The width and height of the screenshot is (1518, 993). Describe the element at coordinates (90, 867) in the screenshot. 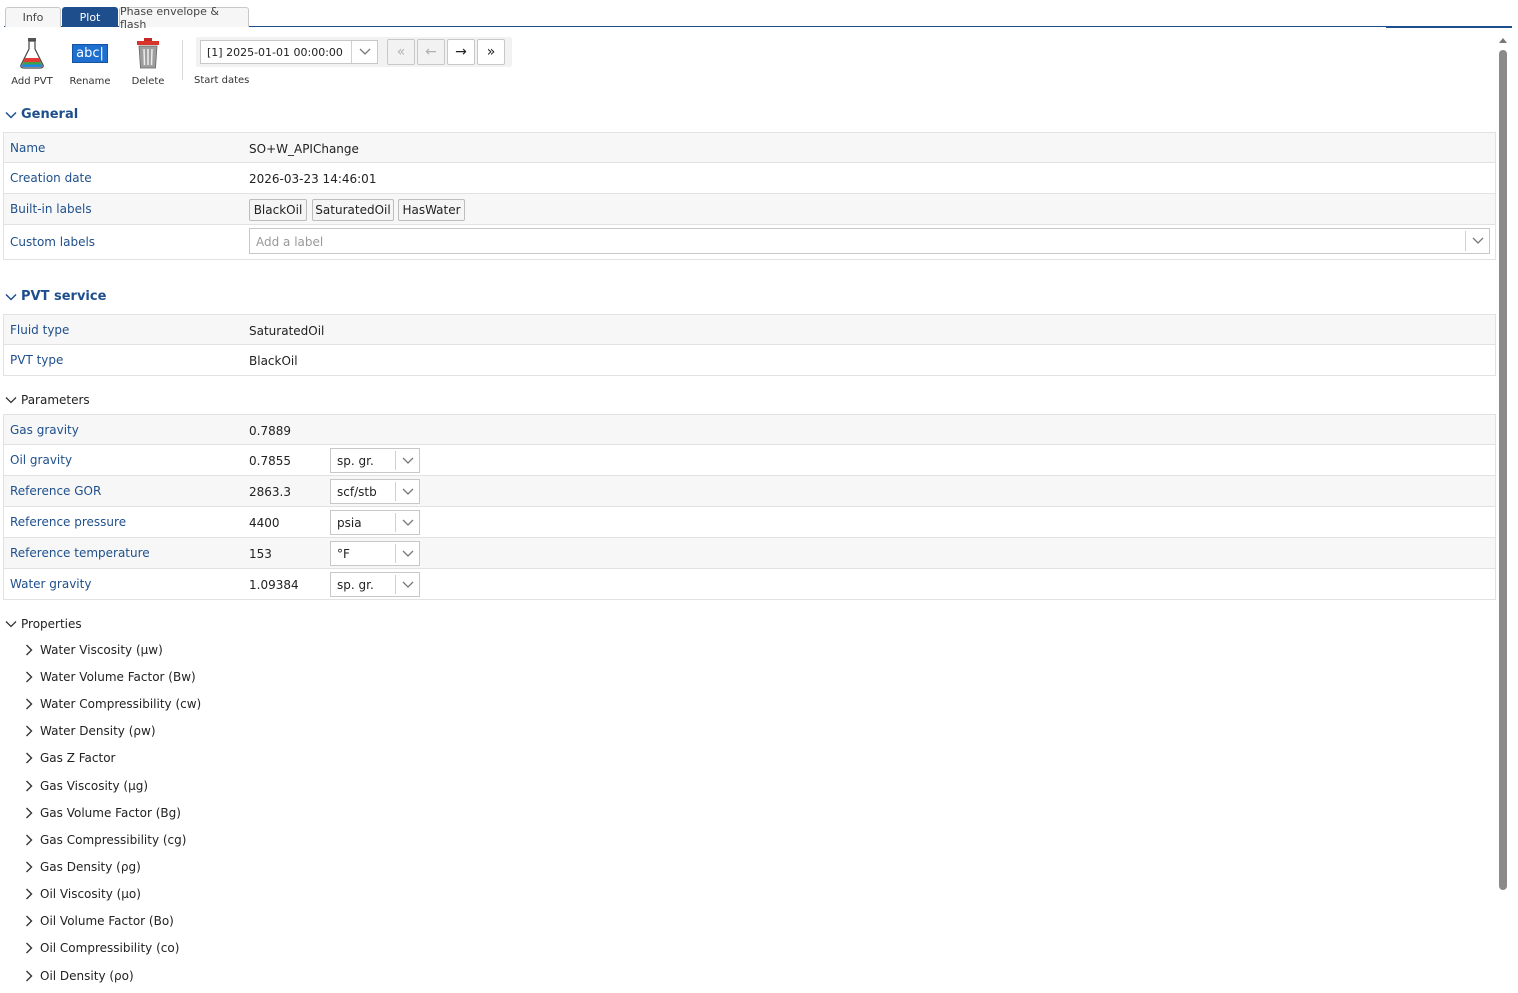

I see `property-label: Gas Density (ρg)` at that location.